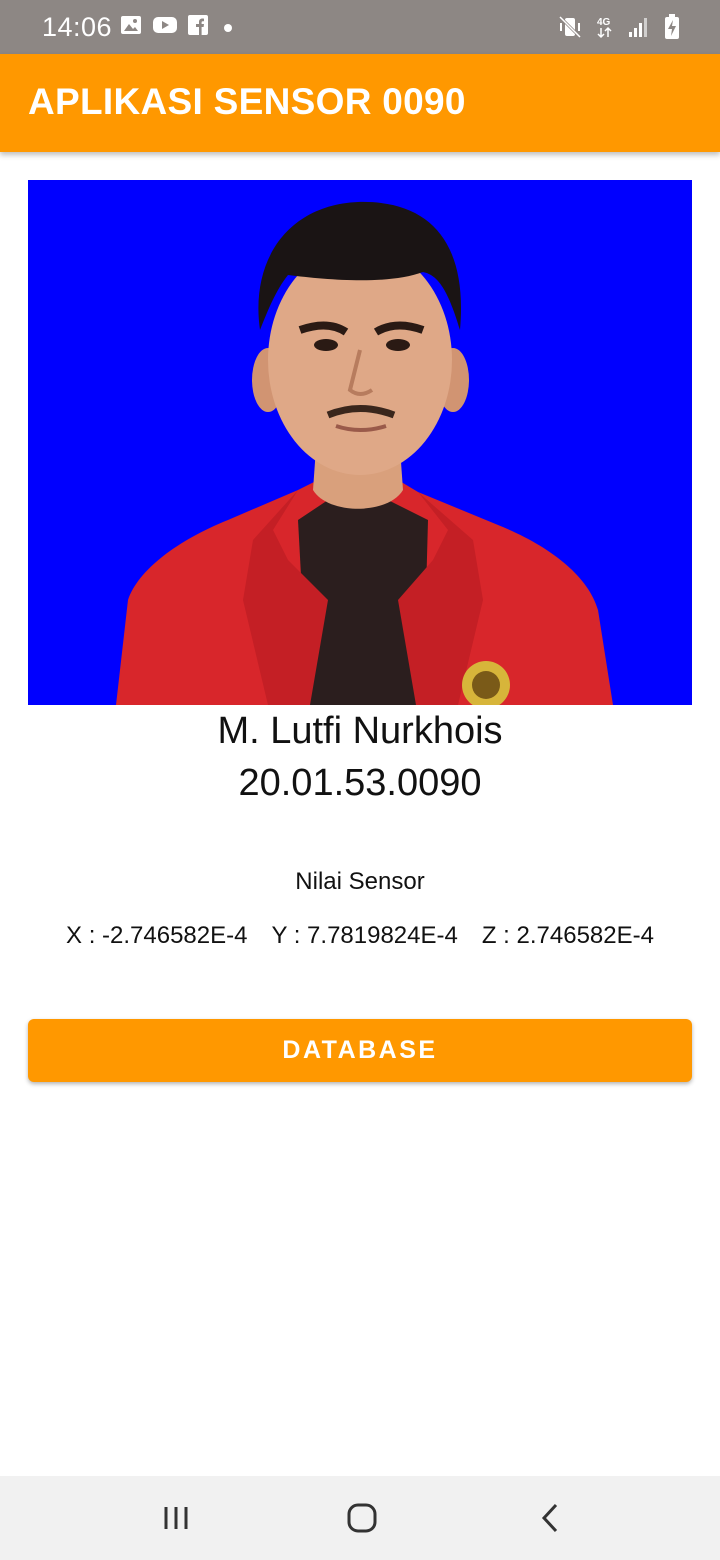 This screenshot has width=720, height=1560. I want to click on 4g-icon: 4G, so click(605, 29).